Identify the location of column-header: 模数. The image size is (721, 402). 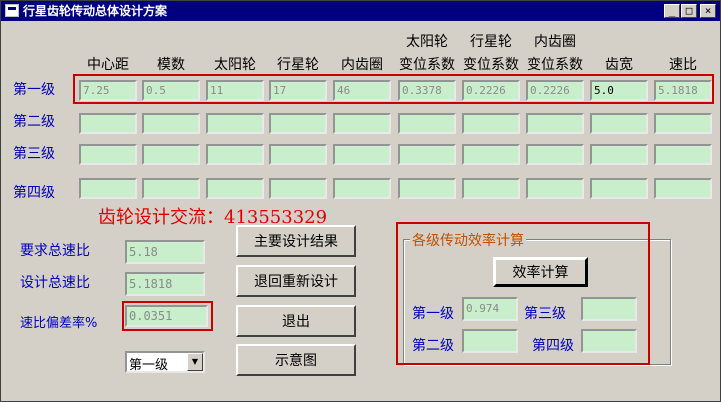
(171, 65).